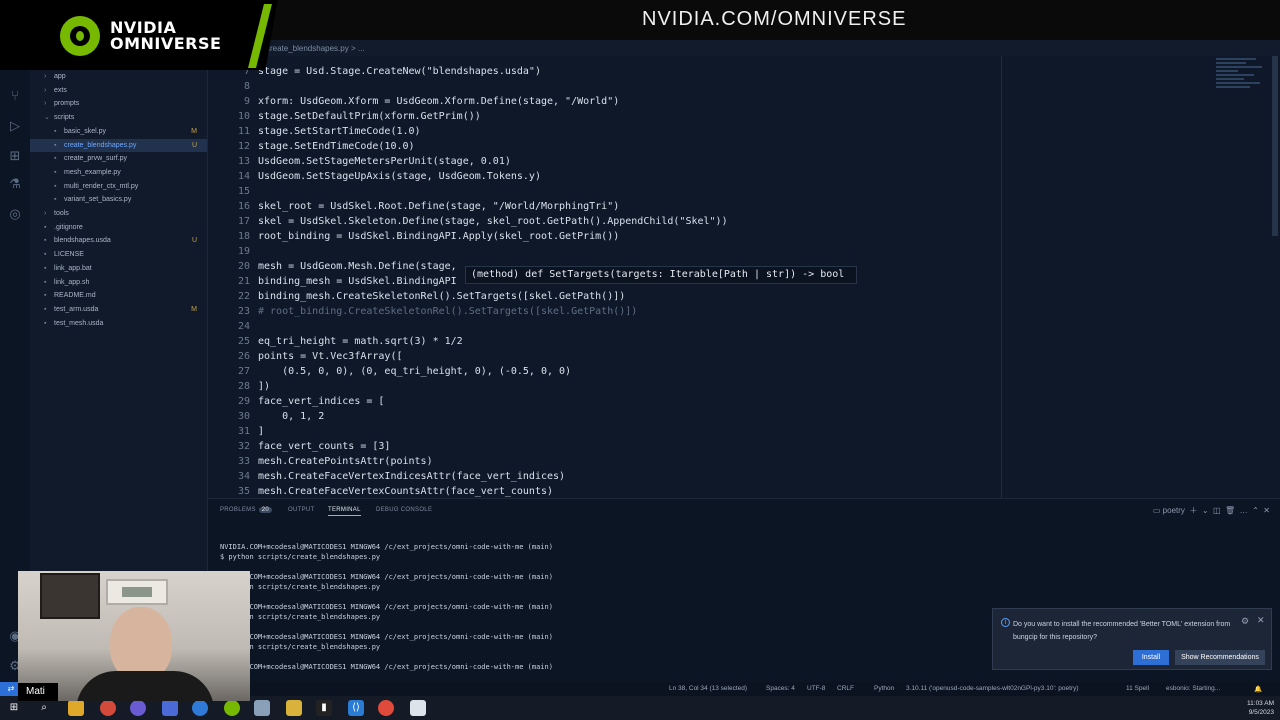 Image resolution: width=1280 pixels, height=720 pixels. What do you see at coordinates (324, 446) in the screenshot?
I see `code-line: face_vert_counts = [3]` at bounding box center [324, 446].